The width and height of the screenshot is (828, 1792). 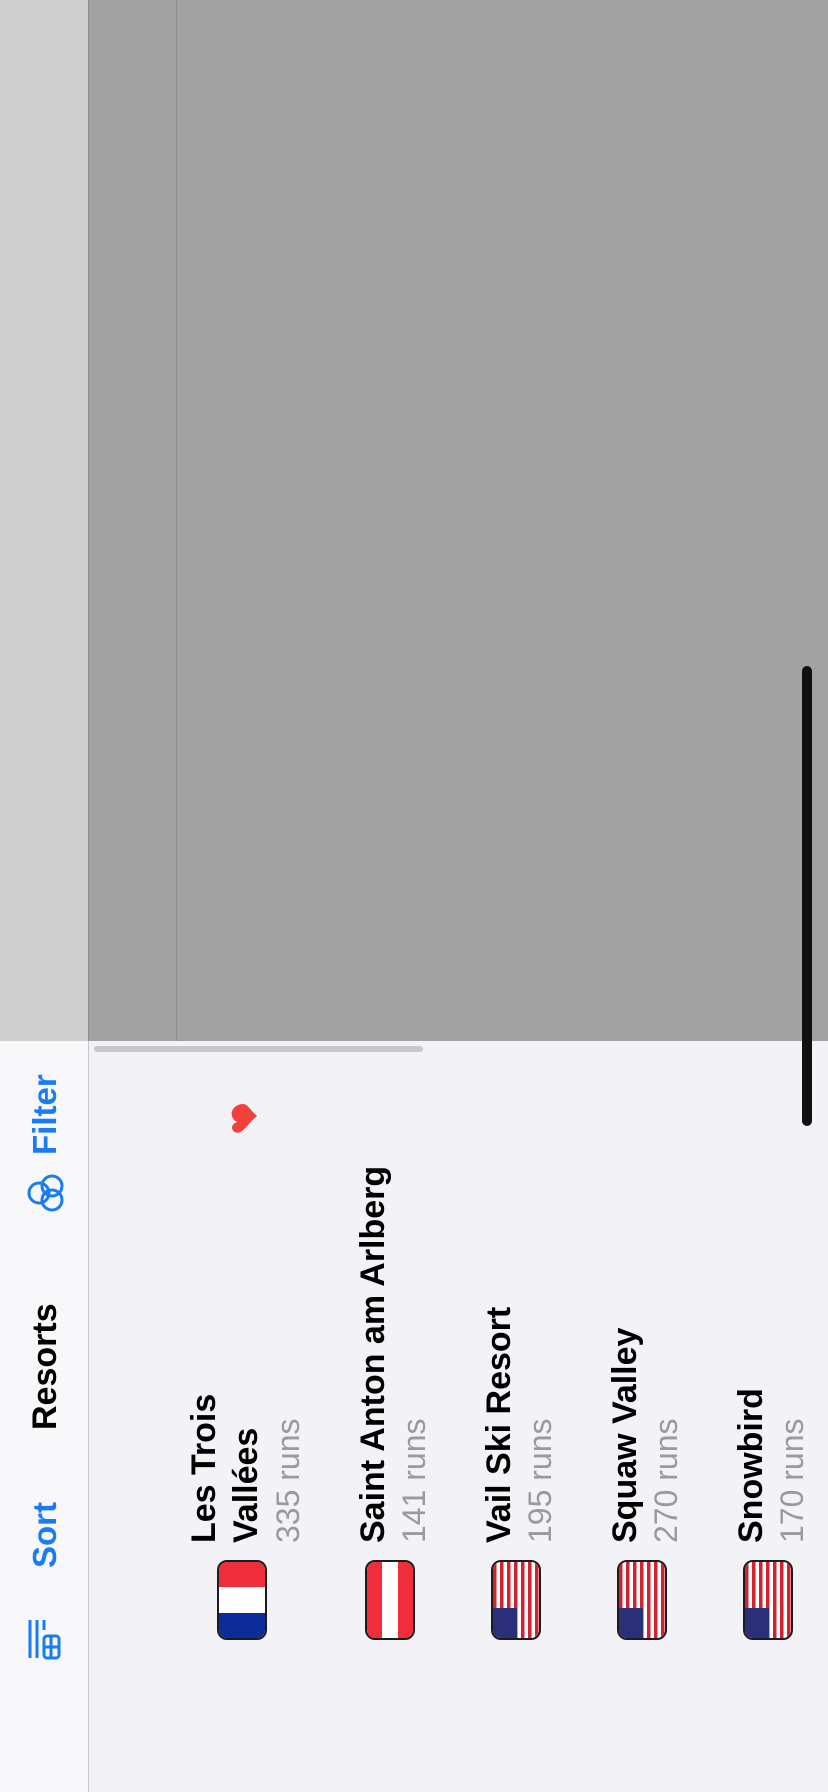 What do you see at coordinates (243, 1117) in the screenshot?
I see `favorite-heart-icon` at bounding box center [243, 1117].